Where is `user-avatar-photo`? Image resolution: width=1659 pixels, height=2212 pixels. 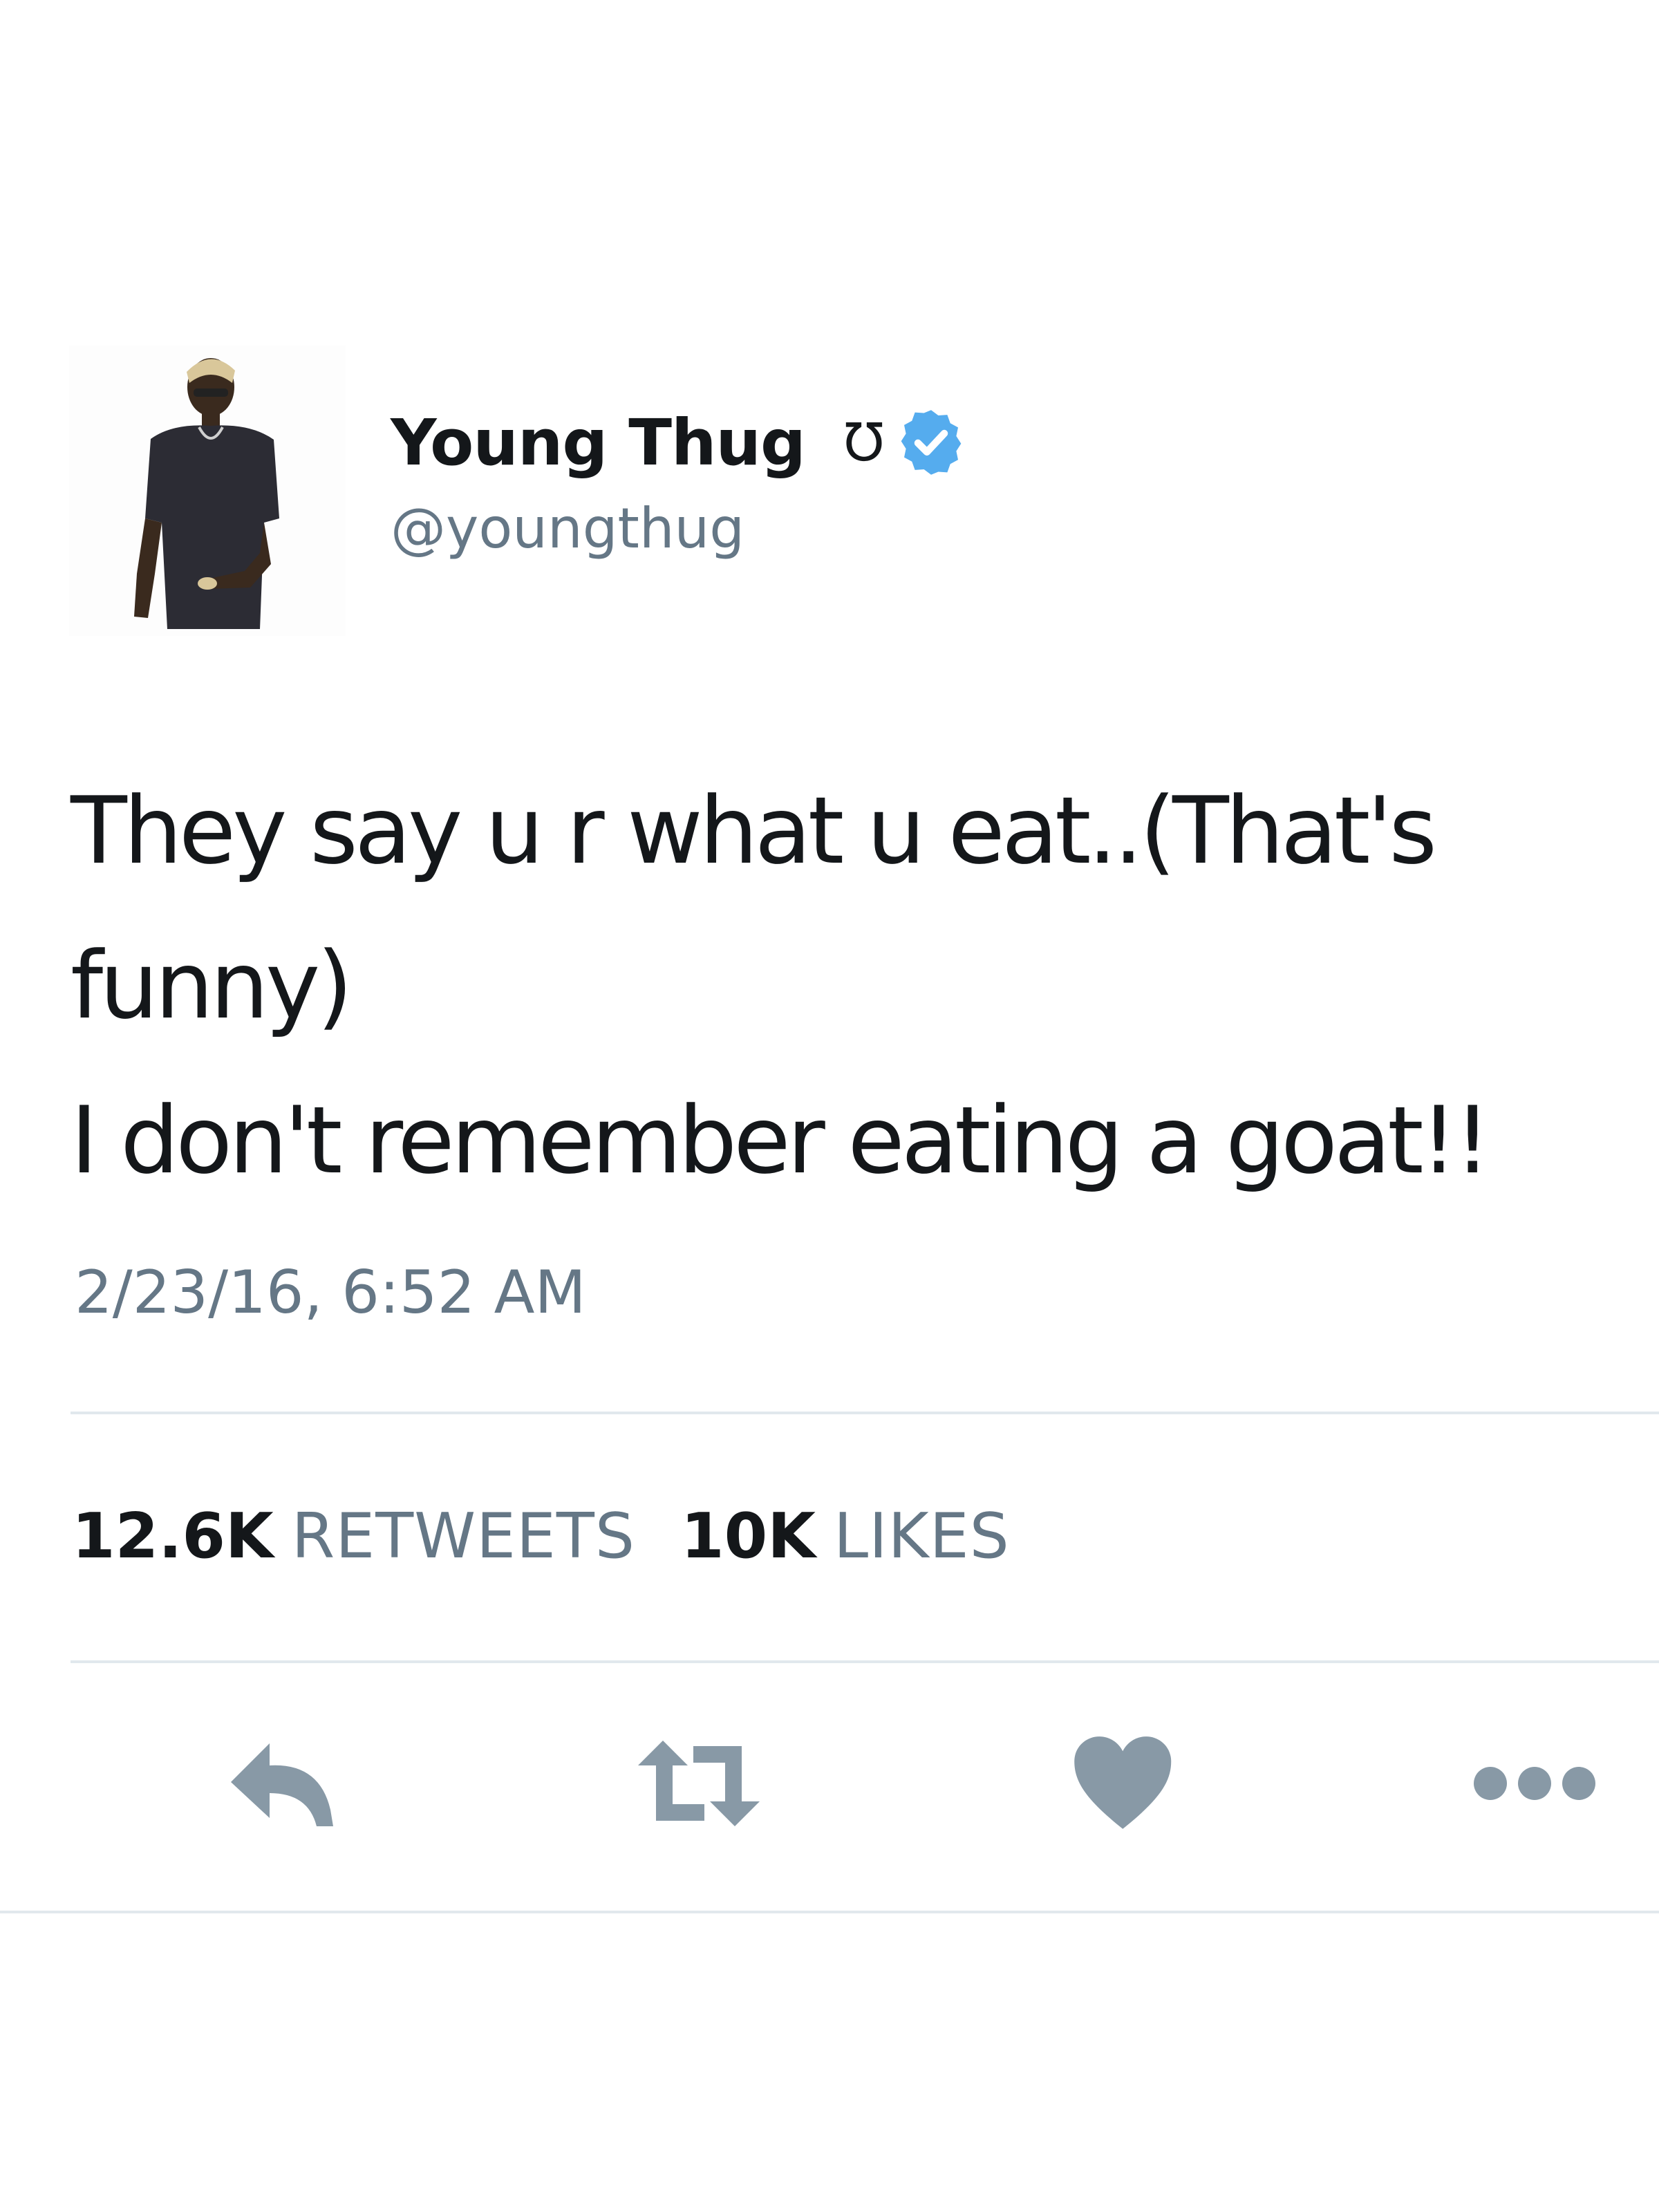 user-avatar-photo is located at coordinates (208, 491).